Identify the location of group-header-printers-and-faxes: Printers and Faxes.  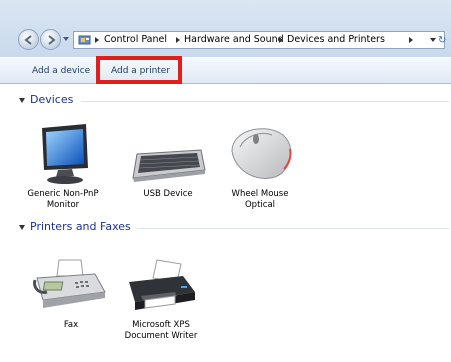
(234, 227).